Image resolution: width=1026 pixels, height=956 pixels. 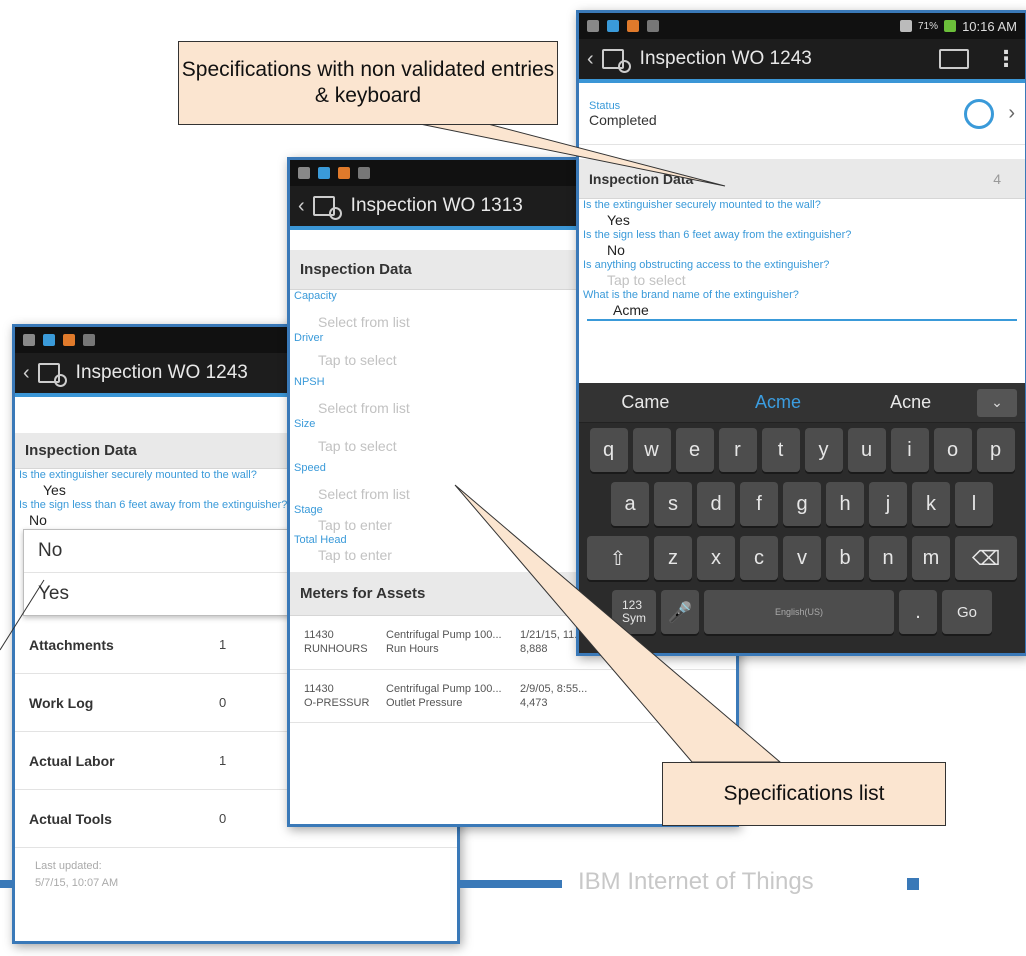 What do you see at coordinates (802, 504) in the screenshot?
I see `key-g: g` at bounding box center [802, 504].